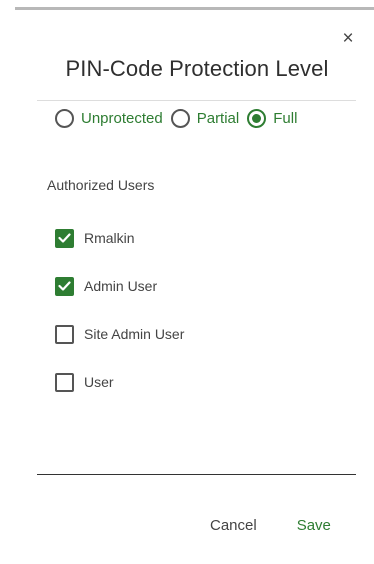  I want to click on radio-full, so click(257, 118).